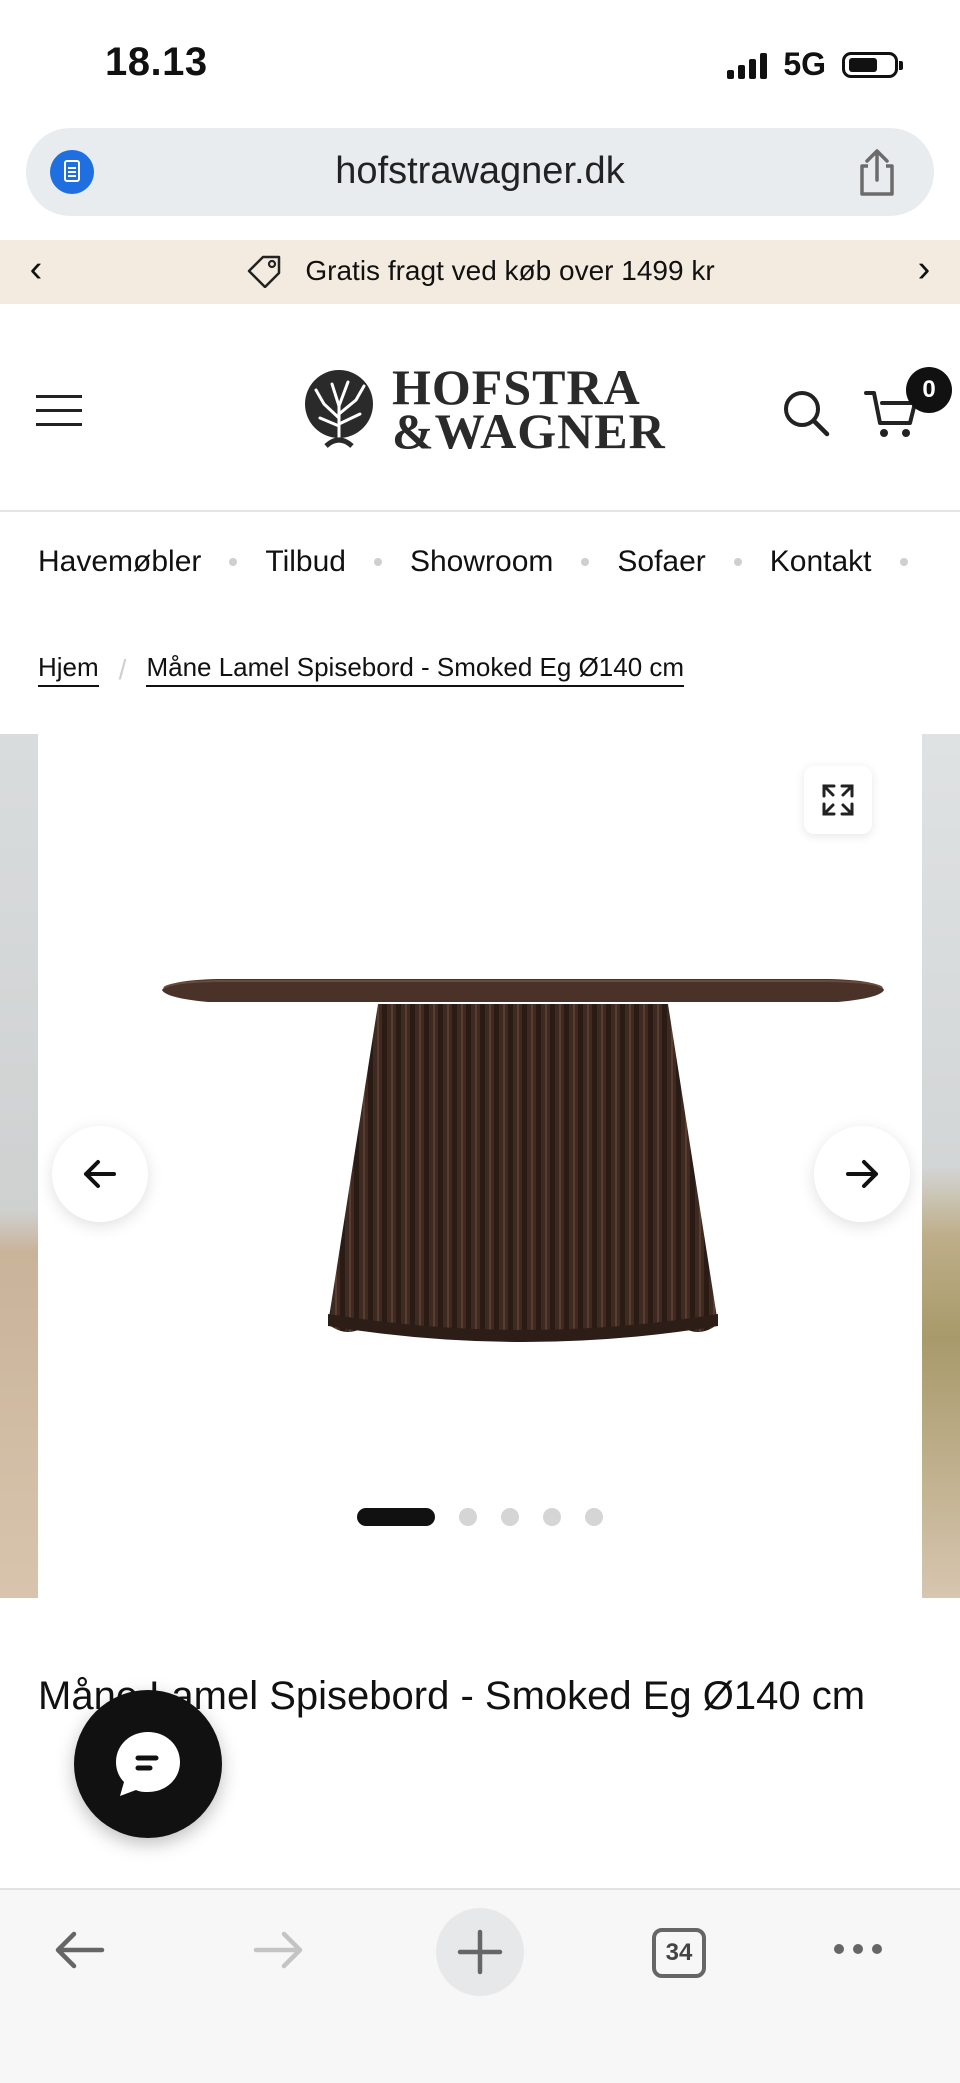 This screenshot has width=960, height=2083. I want to click on promo-next-button: ›, so click(924, 269).